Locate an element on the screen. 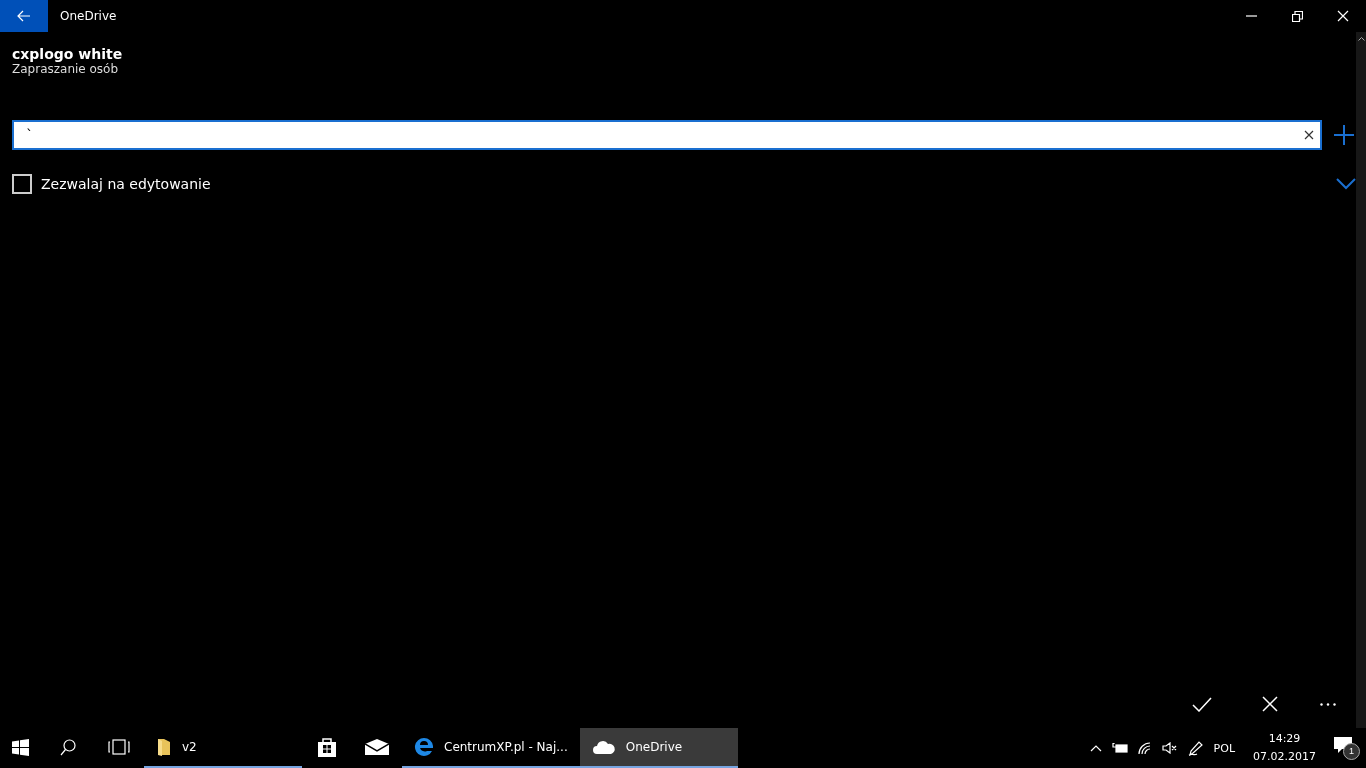  page-subtitle: Zapraszanie osób is located at coordinates (66, 69).